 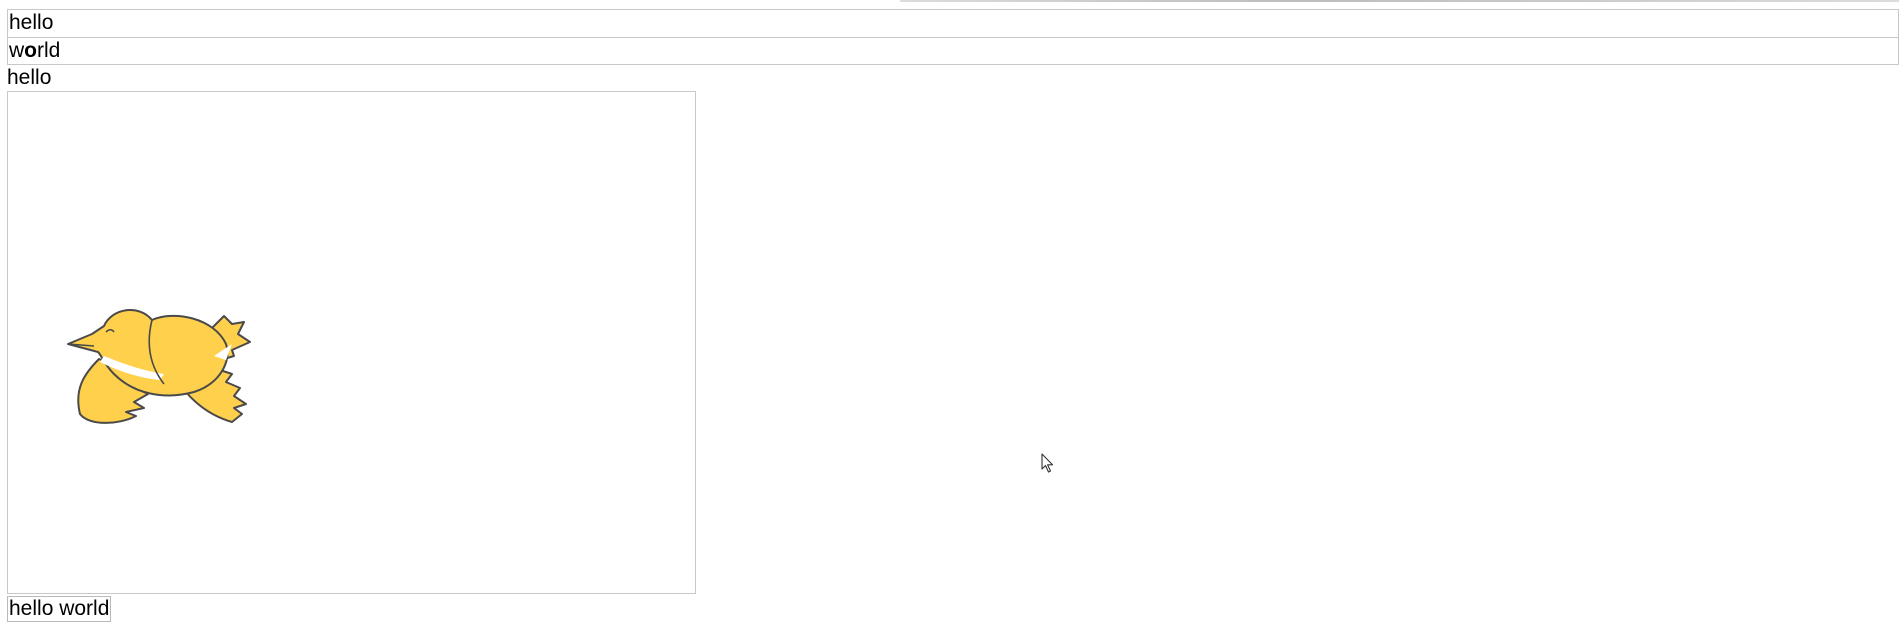 What do you see at coordinates (17, 50) in the screenshot?
I see `field-text-prefix: w` at bounding box center [17, 50].